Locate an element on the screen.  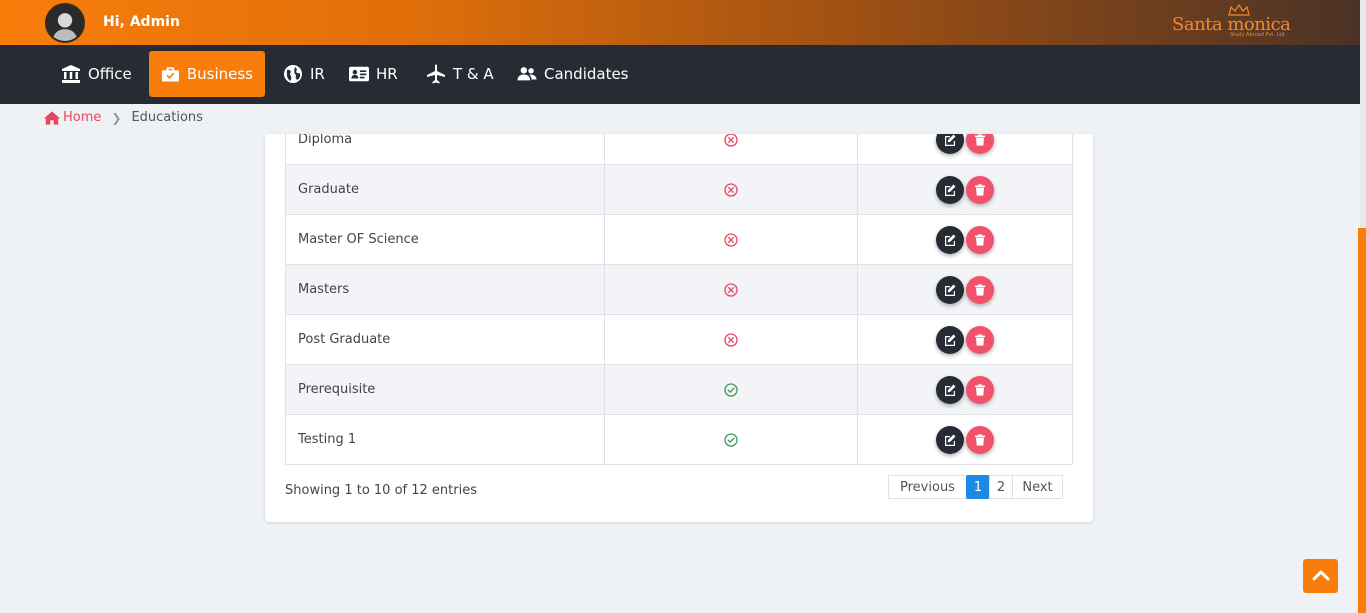
nav-label: IR is located at coordinates (317, 74).